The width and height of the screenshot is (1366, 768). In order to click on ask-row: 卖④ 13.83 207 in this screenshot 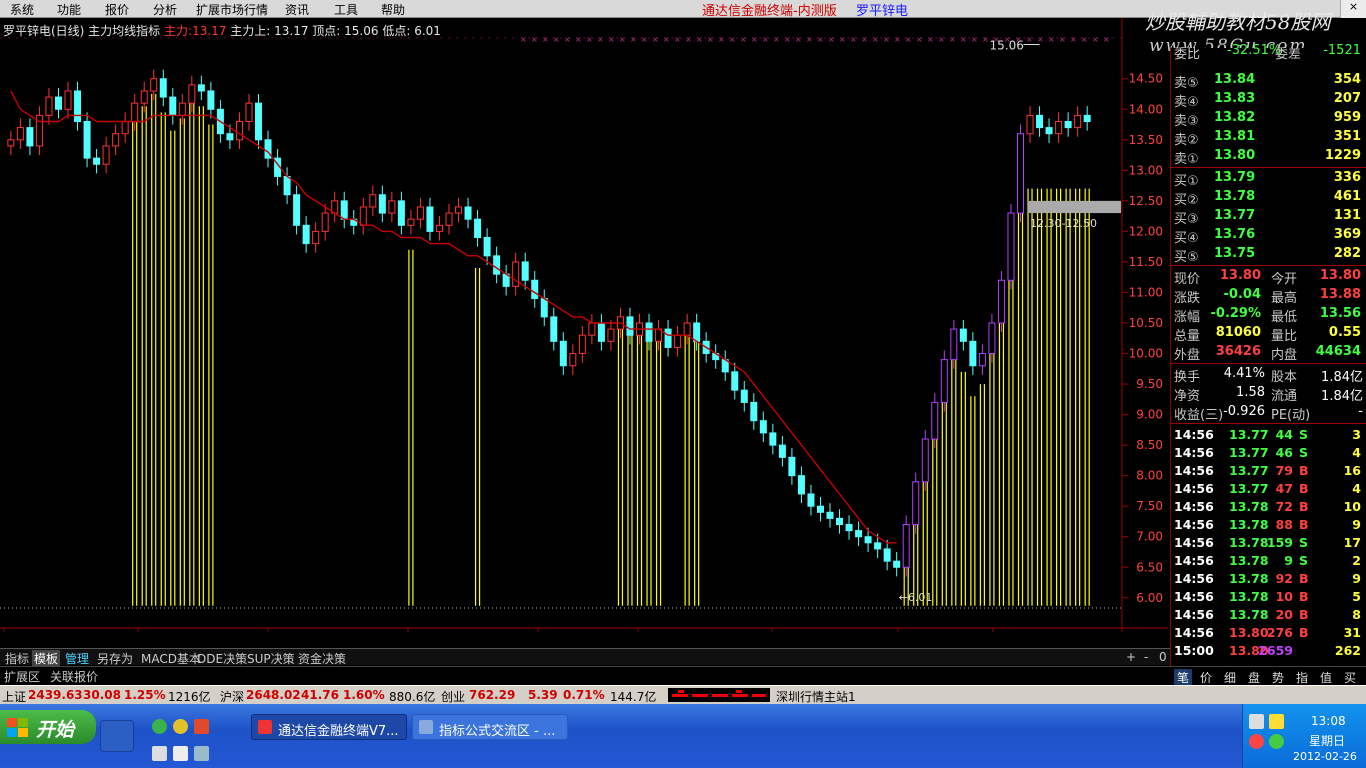, I will do `click(1268, 100)`.